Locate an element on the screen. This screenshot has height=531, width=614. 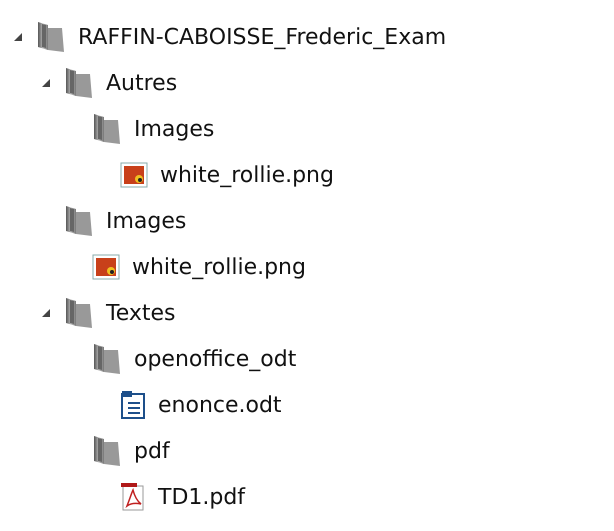
pdf-file-icon is located at coordinates (133, 497).